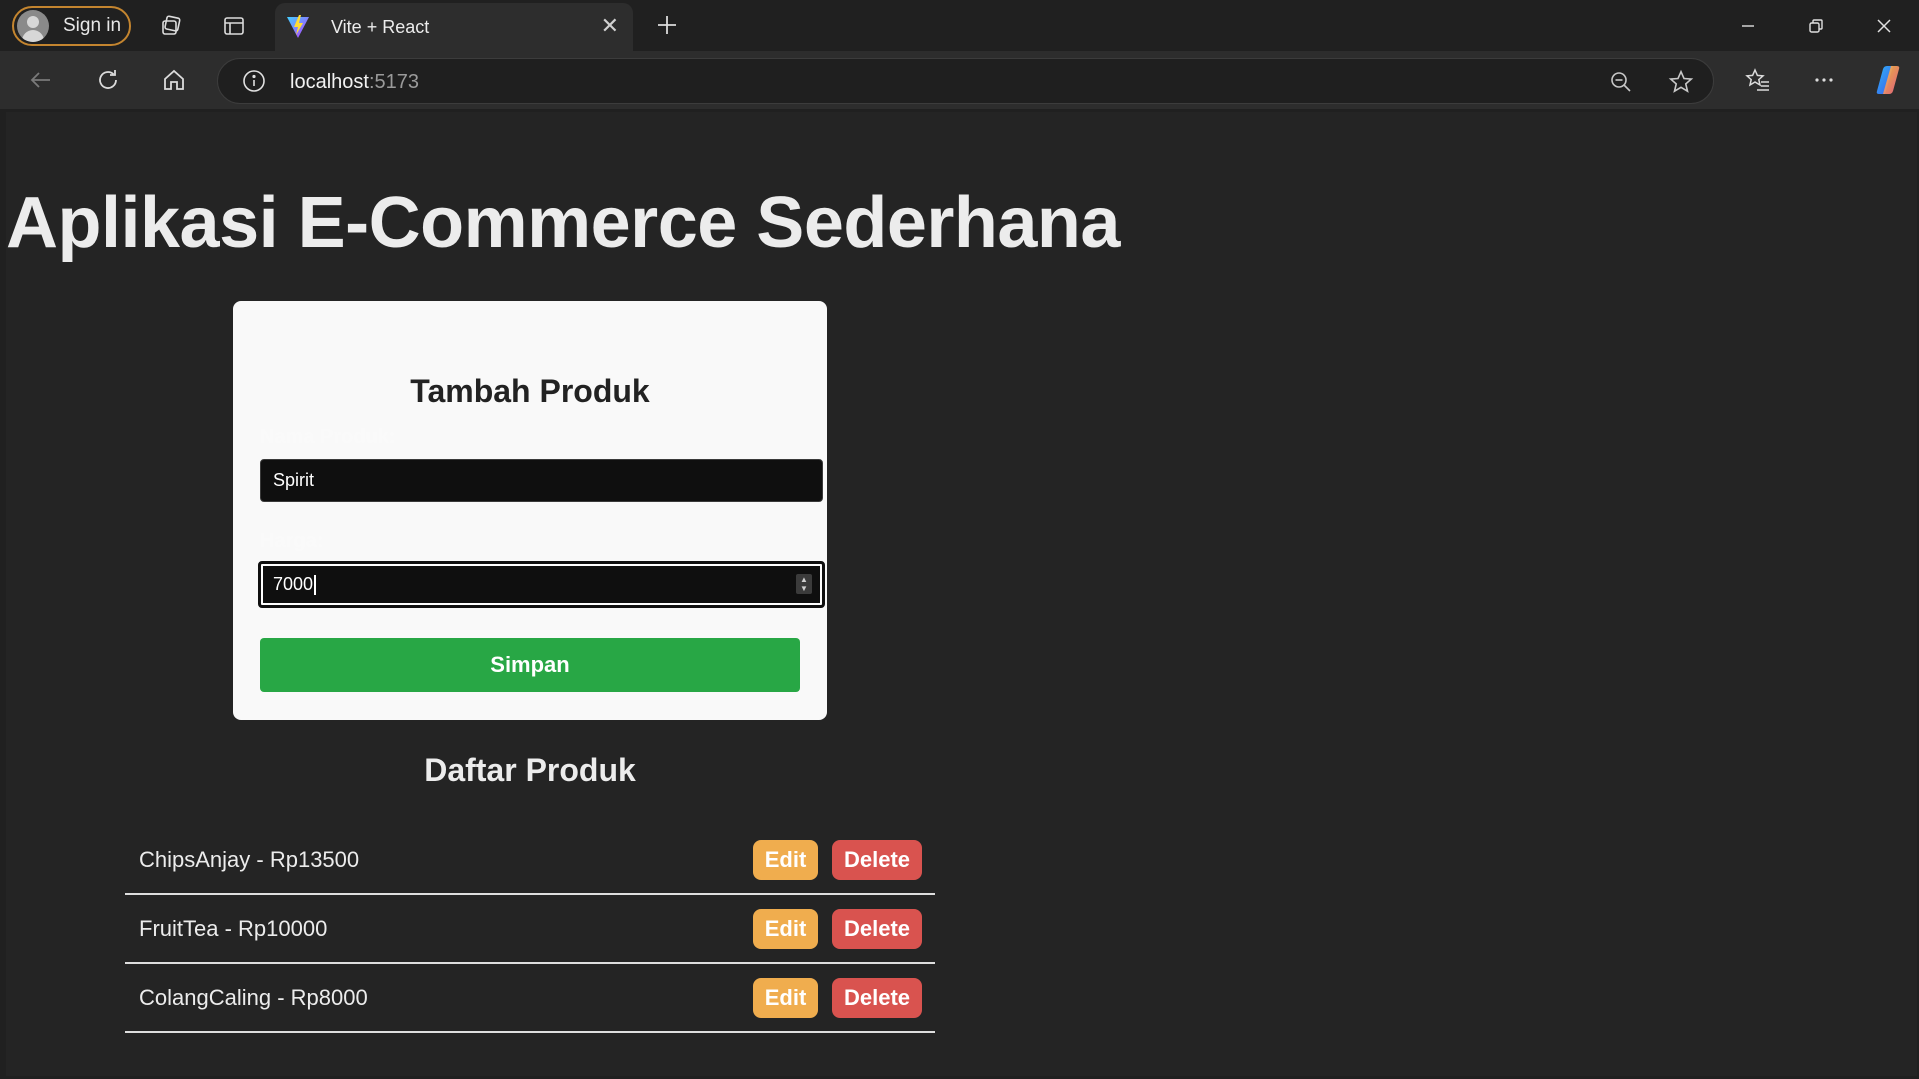  Describe the element at coordinates (610, 26) in the screenshot. I see `close-tab-icon: ✕` at that location.